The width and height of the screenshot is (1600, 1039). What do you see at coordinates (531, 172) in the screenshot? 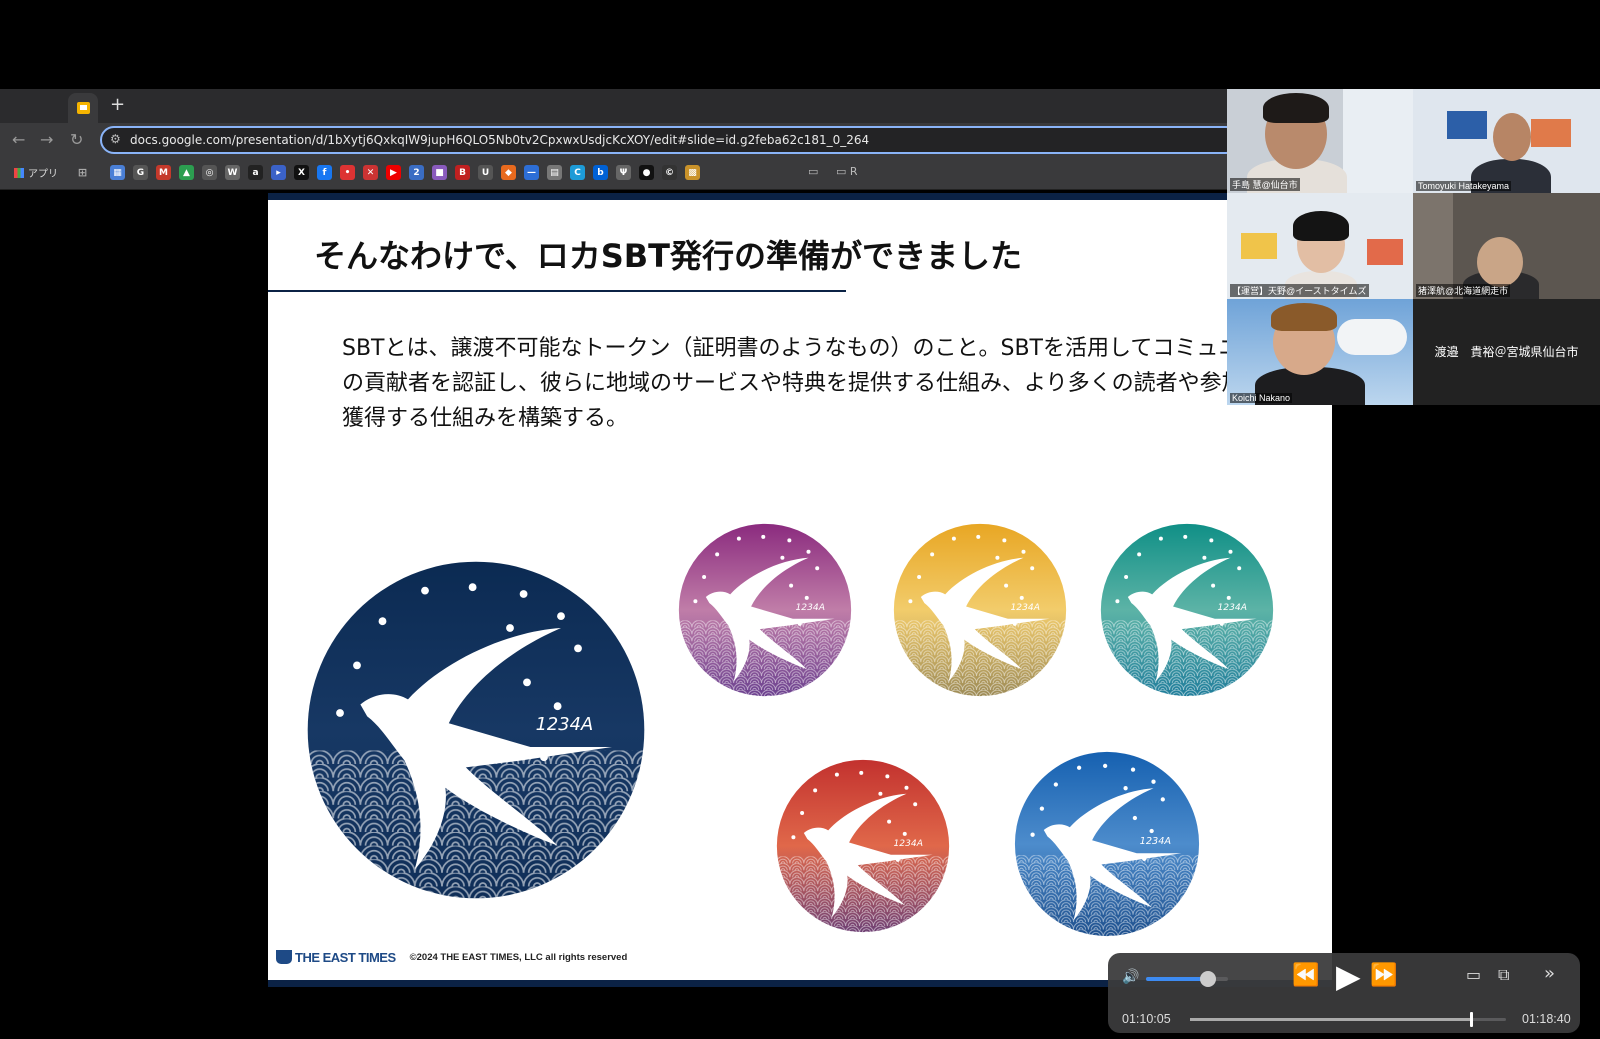
I see `bookmark-icon: —` at bounding box center [531, 172].